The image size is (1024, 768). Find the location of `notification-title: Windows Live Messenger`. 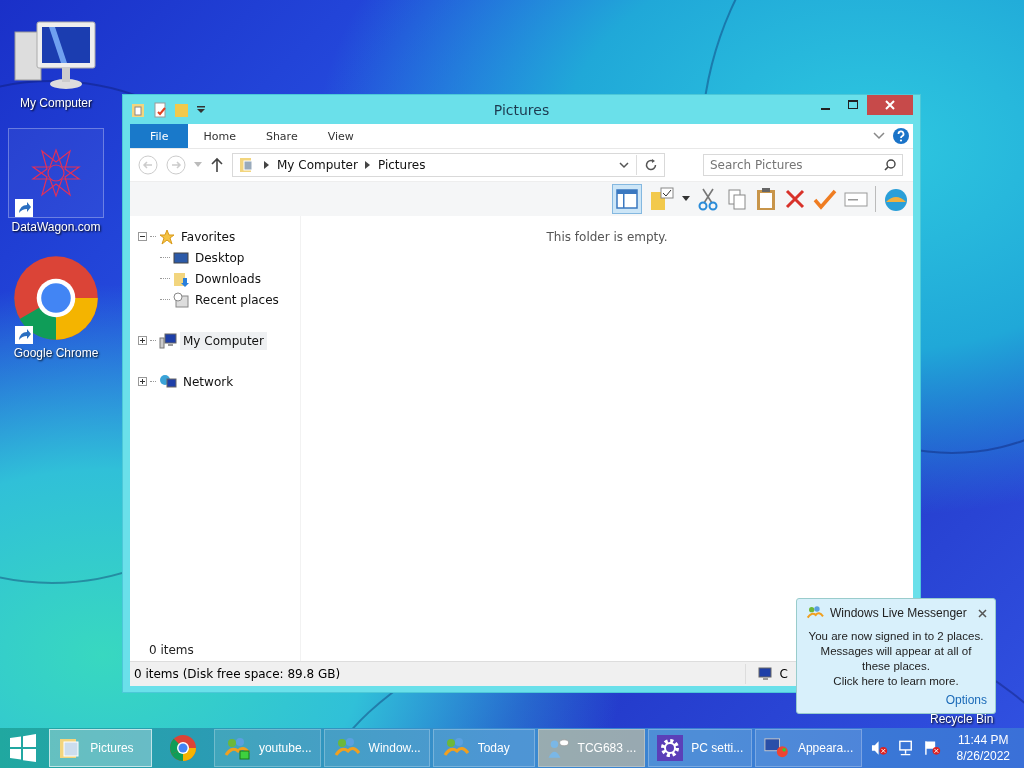

notification-title: Windows Live Messenger is located at coordinates (898, 613).